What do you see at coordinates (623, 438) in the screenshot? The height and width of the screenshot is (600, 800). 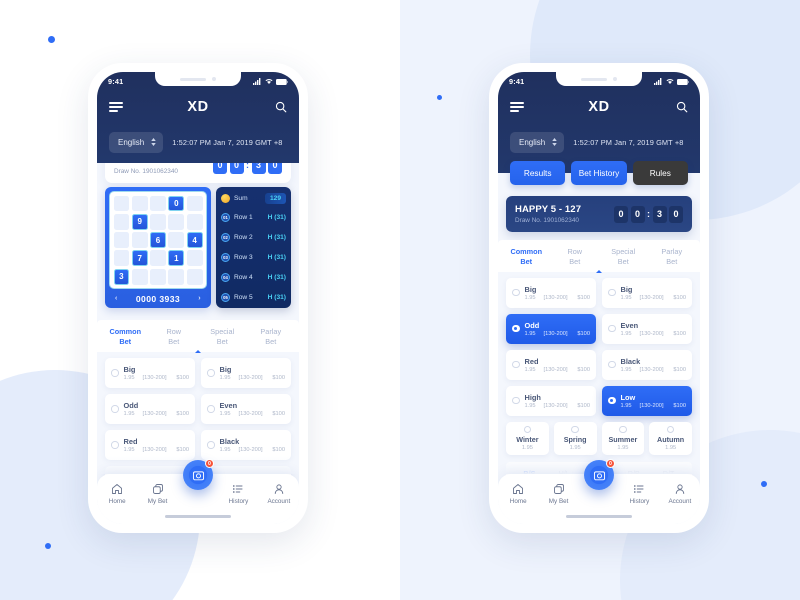 I see `season-card: Summer 1.95` at bounding box center [623, 438].